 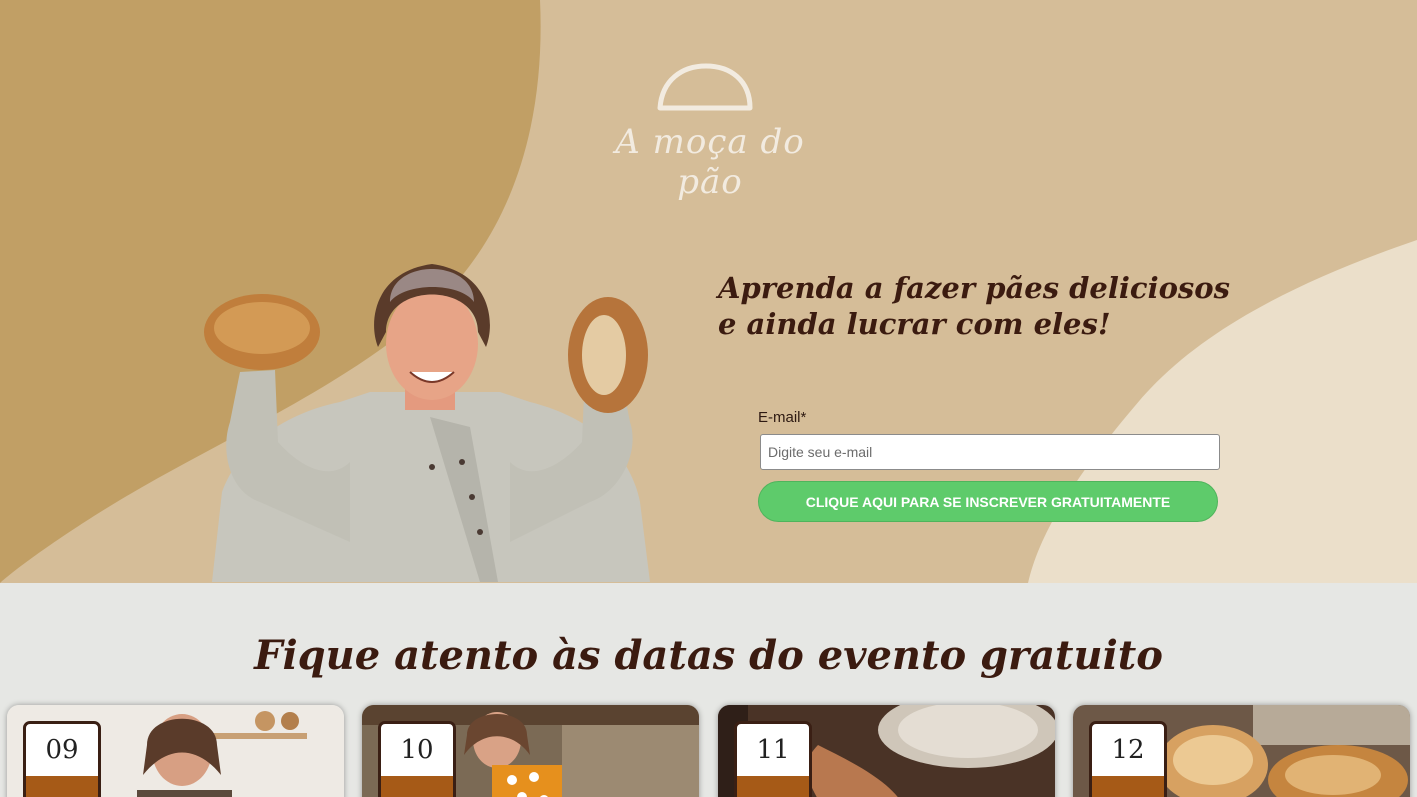 What do you see at coordinates (886, 751) in the screenshot?
I see `event-date-card: 11` at bounding box center [886, 751].